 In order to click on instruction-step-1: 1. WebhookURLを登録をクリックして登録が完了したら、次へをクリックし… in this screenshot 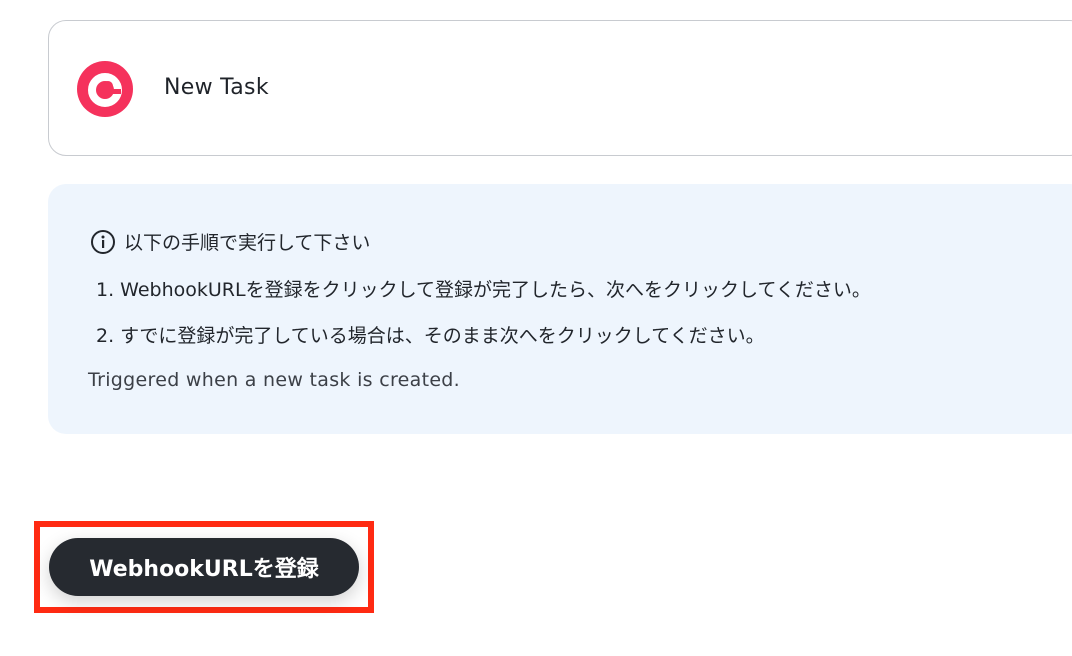, I will do `click(483, 290)`.